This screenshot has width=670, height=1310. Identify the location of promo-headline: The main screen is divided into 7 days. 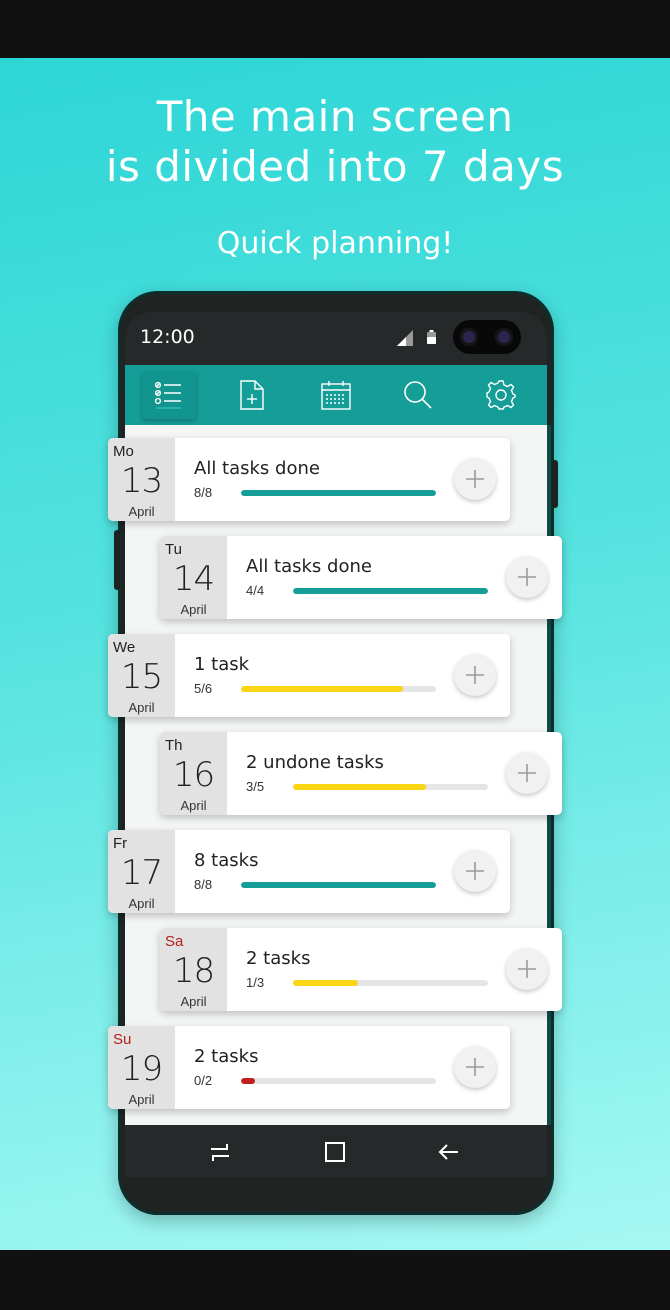
(335, 142).